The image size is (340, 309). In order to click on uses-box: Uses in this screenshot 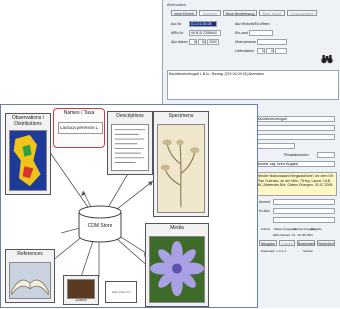, I will do `click(81, 290)`.